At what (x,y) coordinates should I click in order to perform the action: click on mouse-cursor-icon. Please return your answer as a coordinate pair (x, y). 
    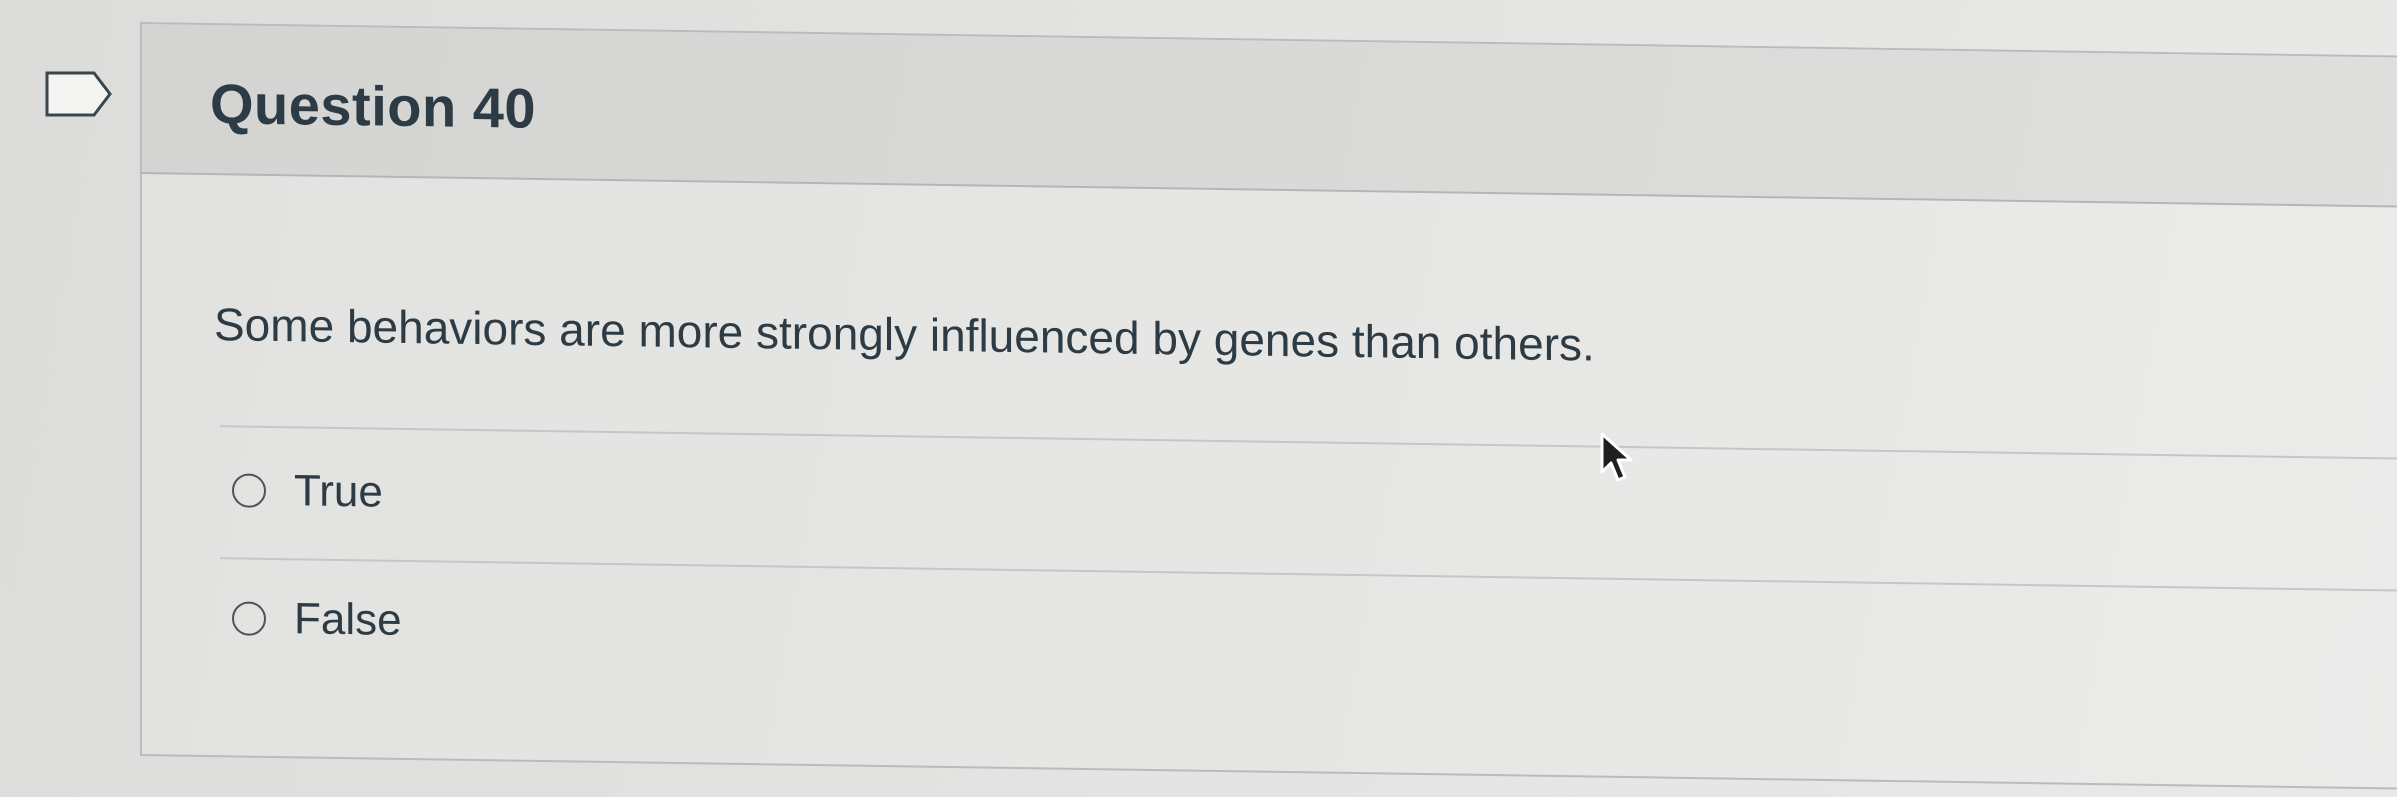
    Looking at the image, I should click on (1616, 457).